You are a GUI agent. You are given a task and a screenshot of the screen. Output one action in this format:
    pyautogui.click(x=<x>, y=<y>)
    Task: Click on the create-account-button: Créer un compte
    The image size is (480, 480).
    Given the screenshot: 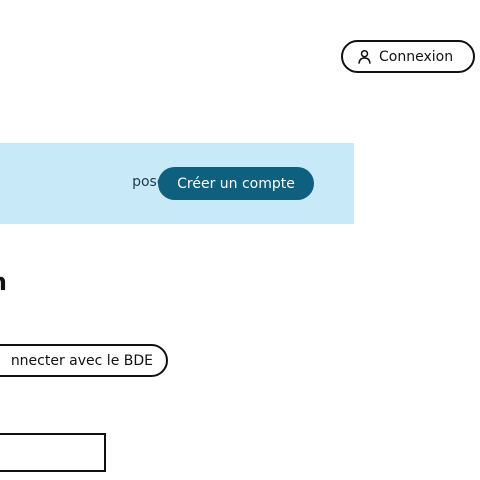 What is the action you would take?
    pyautogui.click(x=236, y=183)
    